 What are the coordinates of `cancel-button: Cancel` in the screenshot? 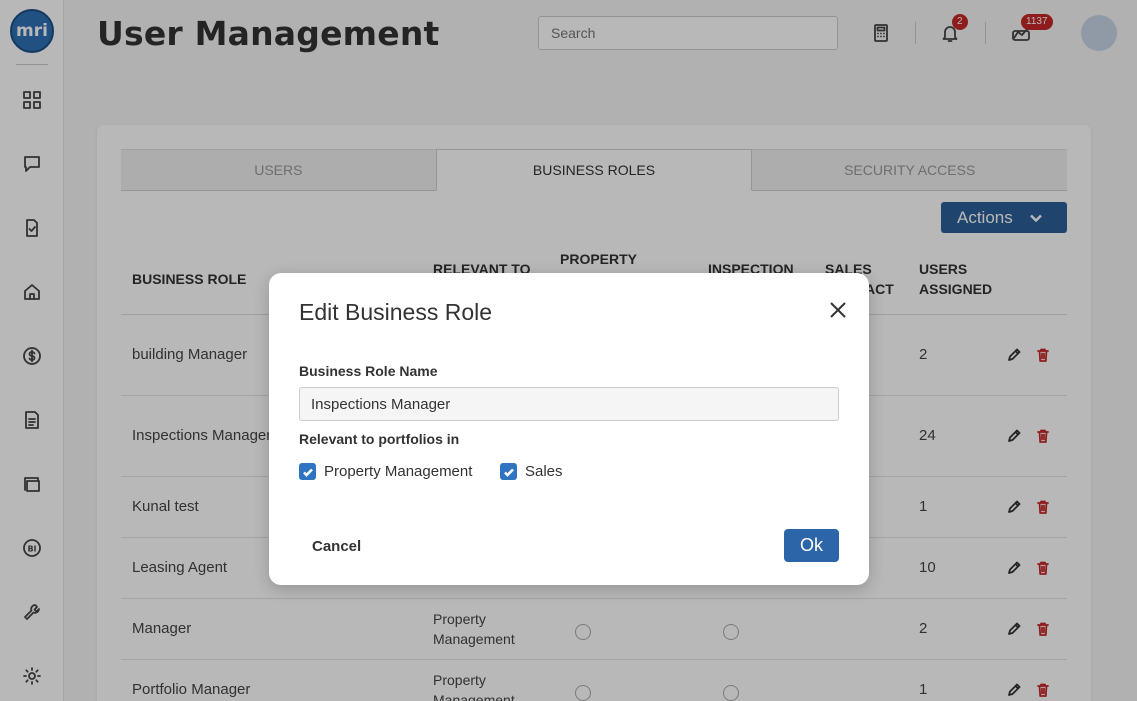 It's located at (336, 546).